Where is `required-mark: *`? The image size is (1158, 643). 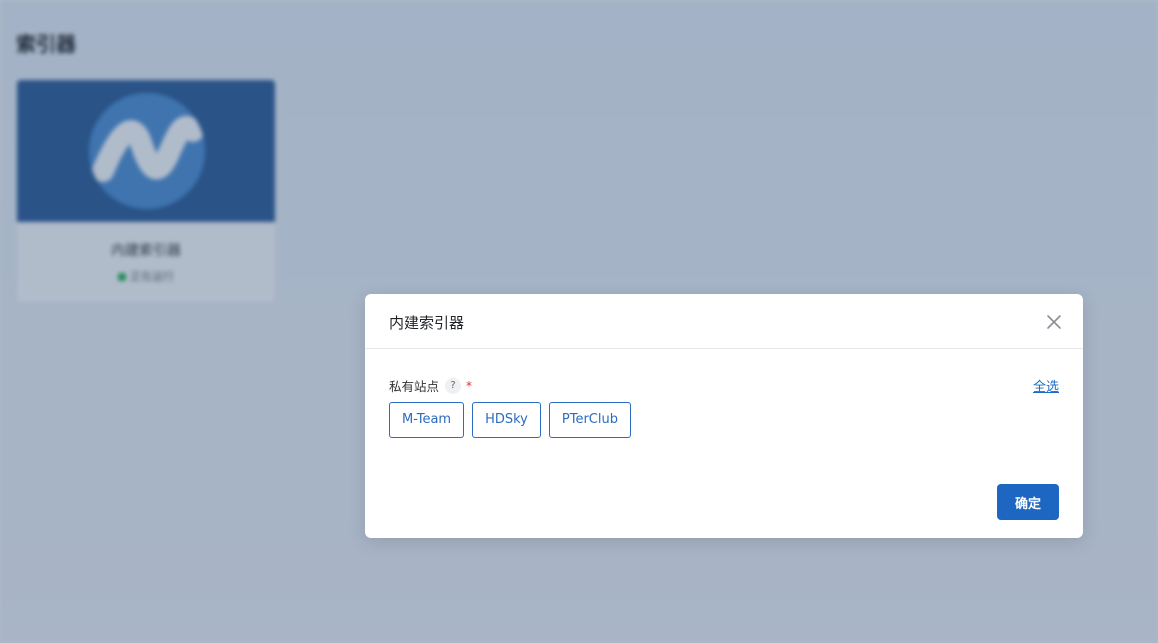 required-mark: * is located at coordinates (469, 385).